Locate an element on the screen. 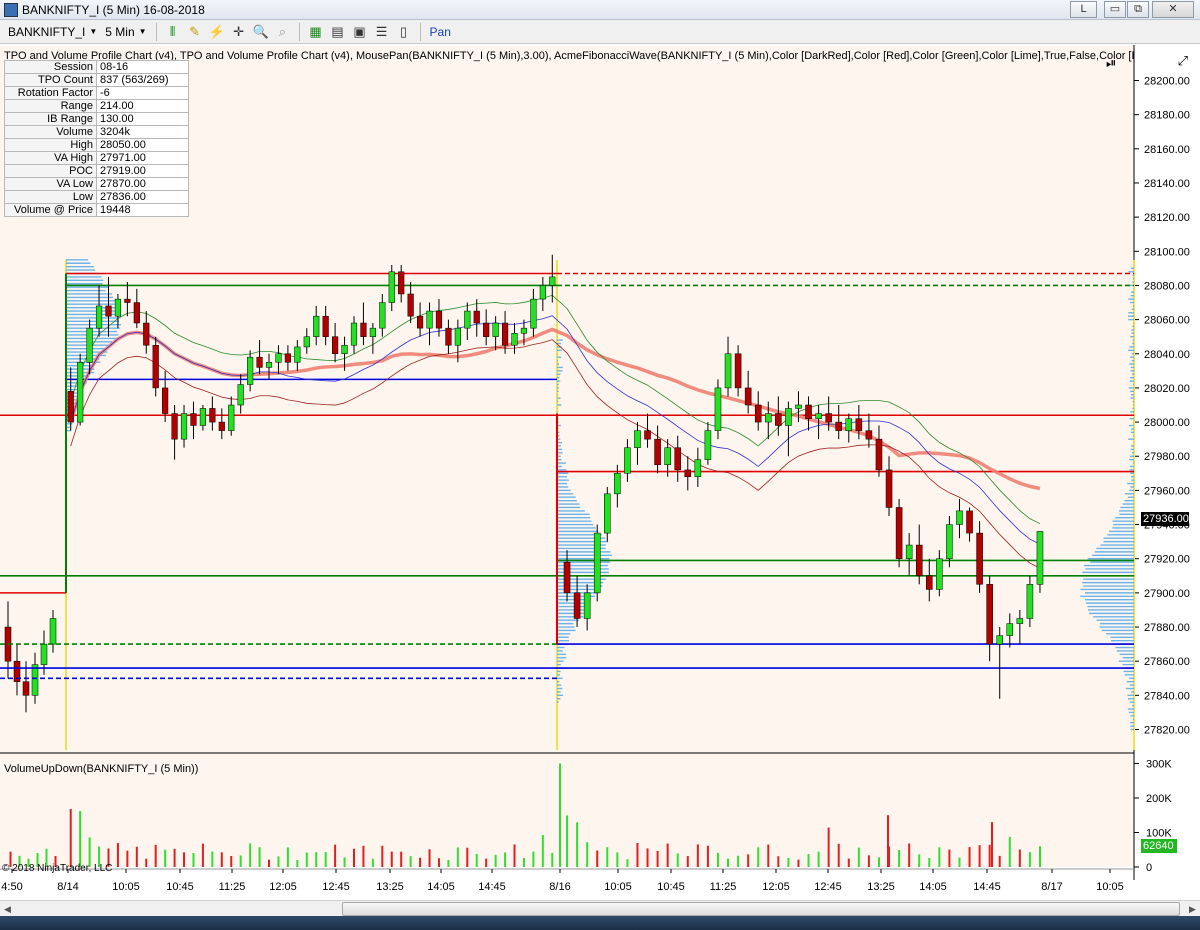 The image size is (1200, 930). price-tick-label: 28080.00 is located at coordinates (1167, 286).